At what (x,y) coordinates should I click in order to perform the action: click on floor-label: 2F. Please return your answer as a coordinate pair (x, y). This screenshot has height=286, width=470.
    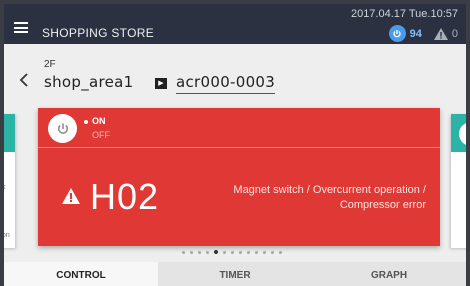
    Looking at the image, I should click on (50, 64).